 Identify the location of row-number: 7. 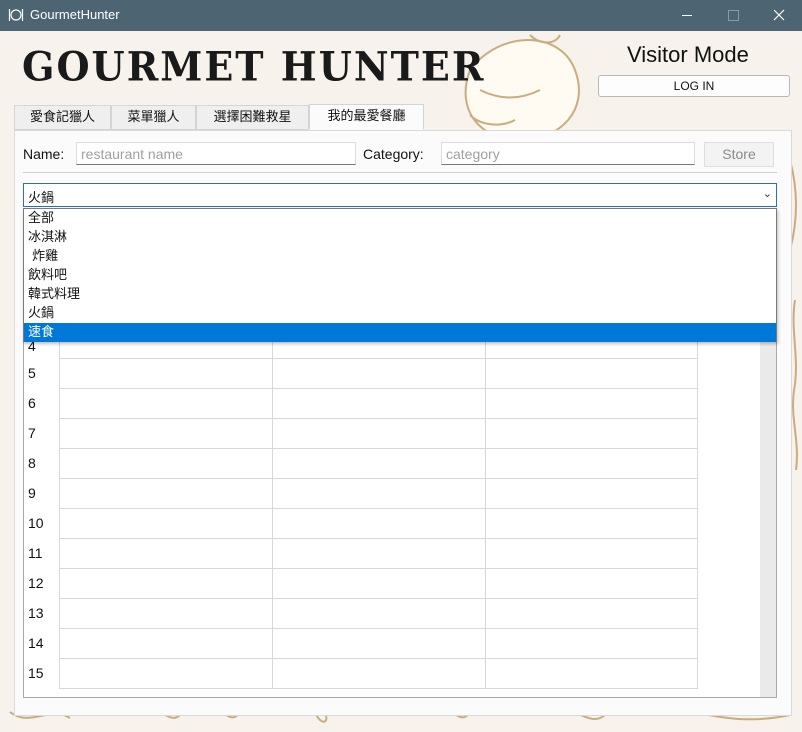
(32, 433).